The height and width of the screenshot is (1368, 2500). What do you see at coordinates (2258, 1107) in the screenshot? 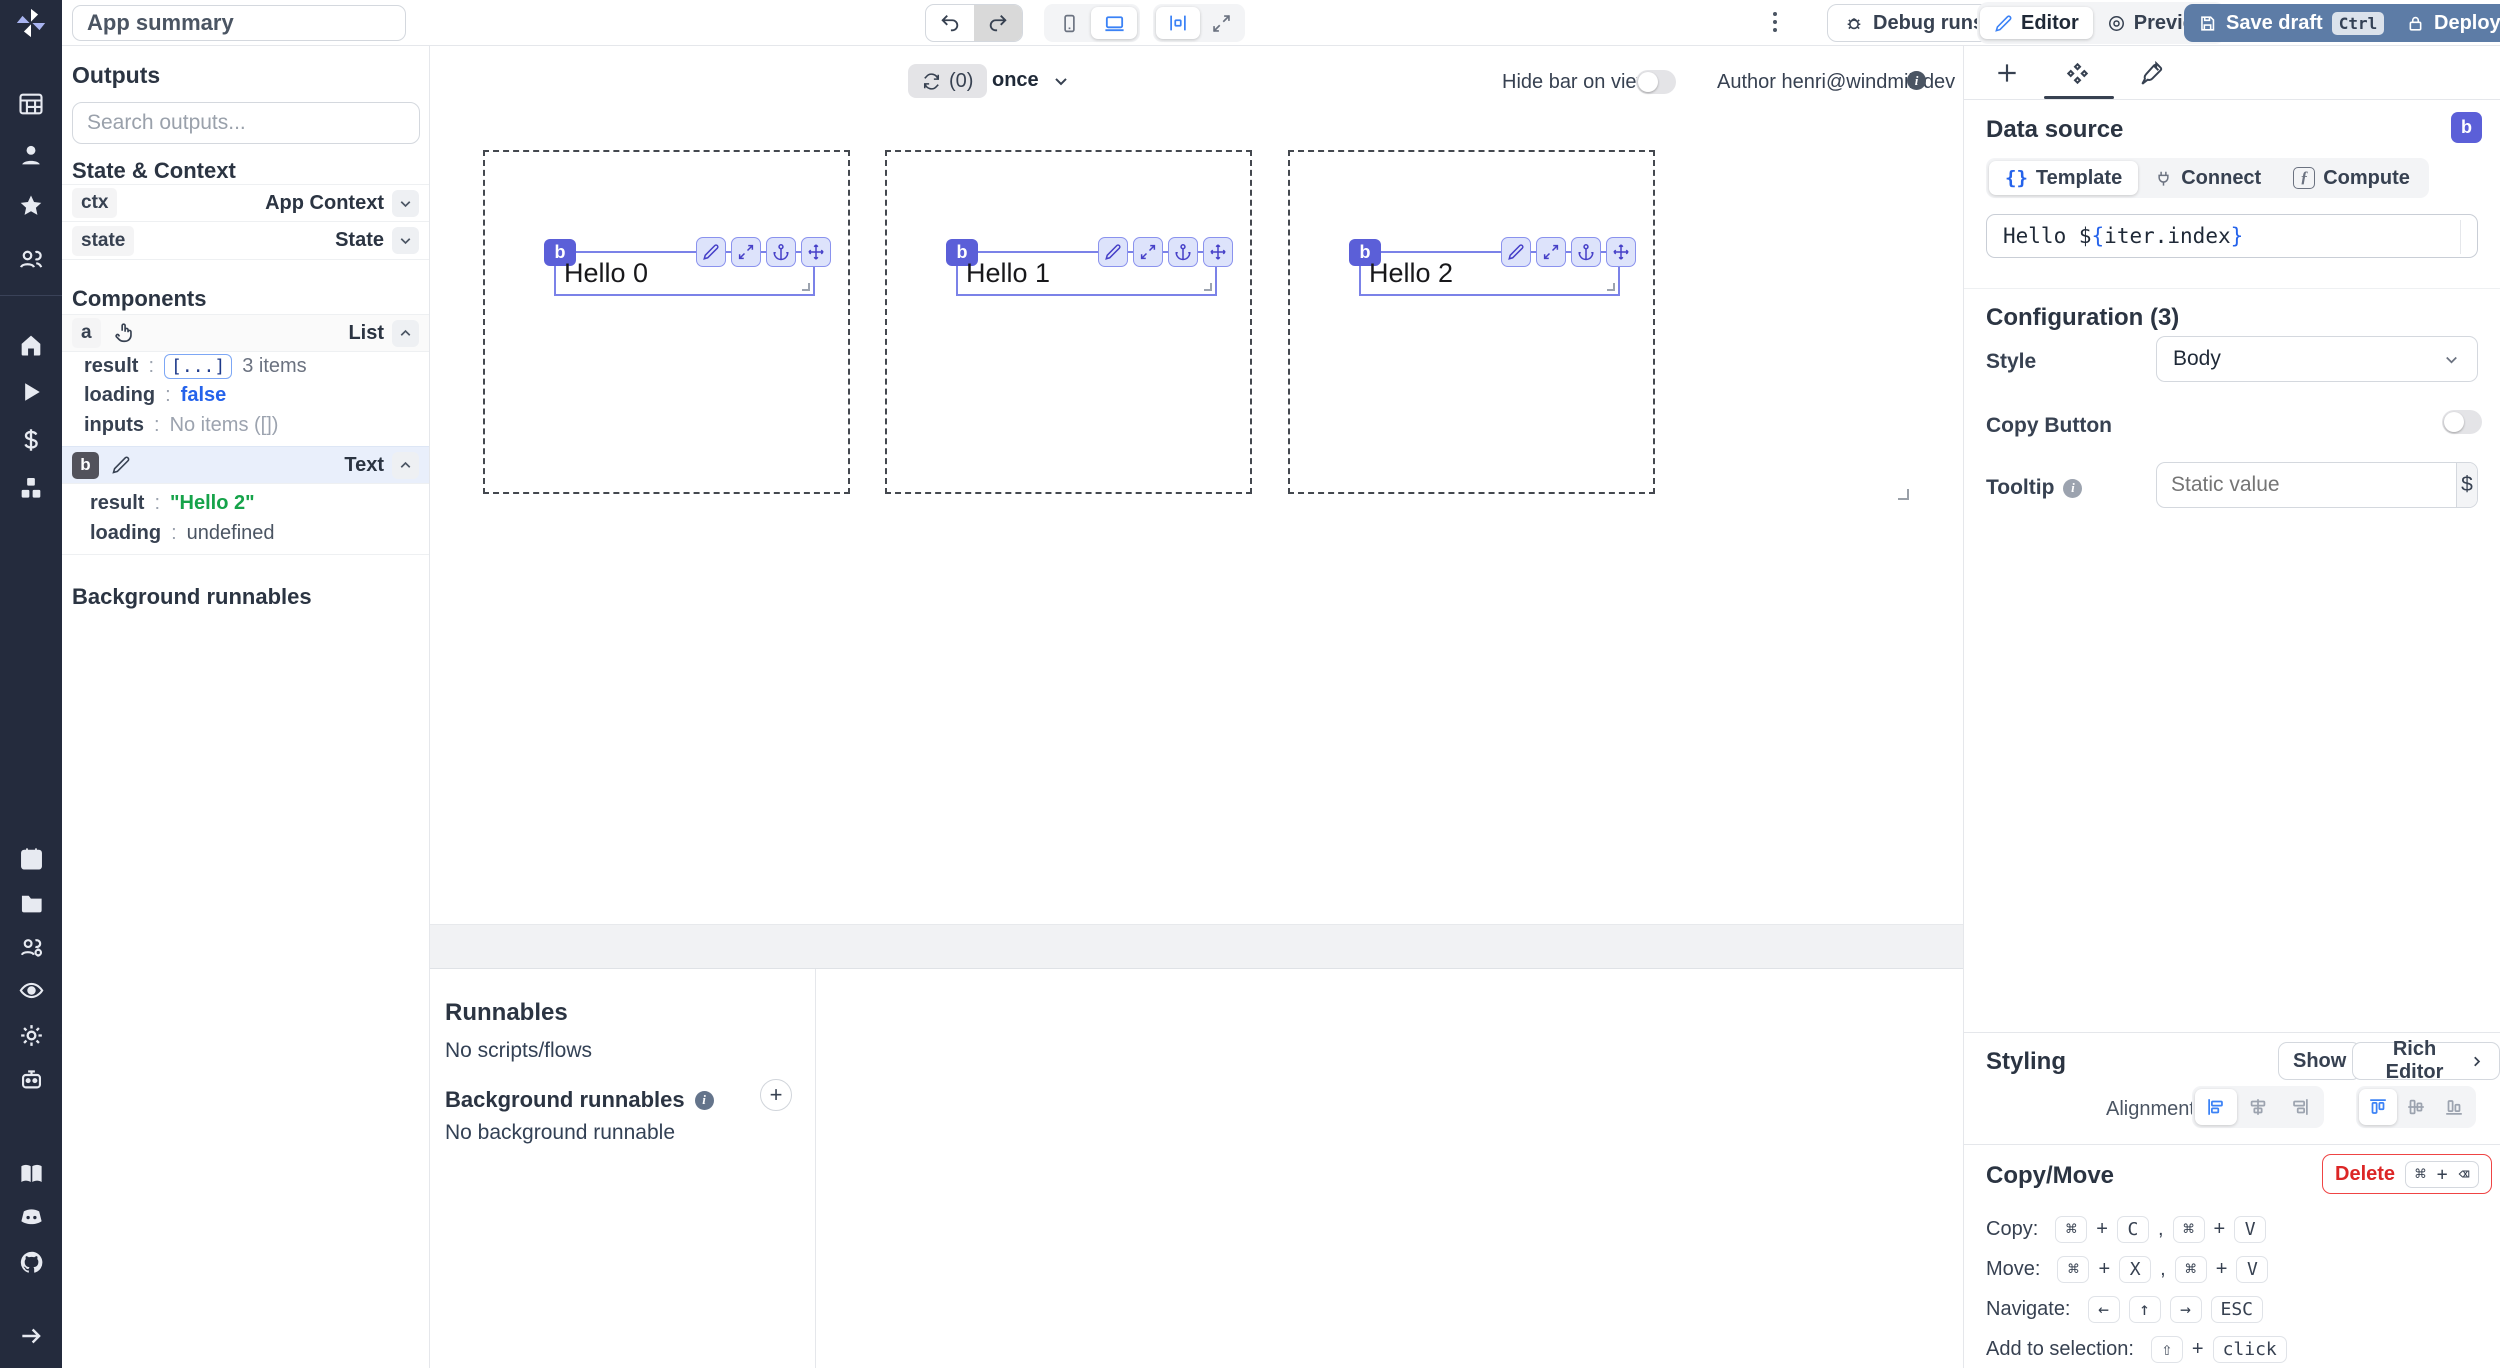
I see `align-center-h-icon` at bounding box center [2258, 1107].